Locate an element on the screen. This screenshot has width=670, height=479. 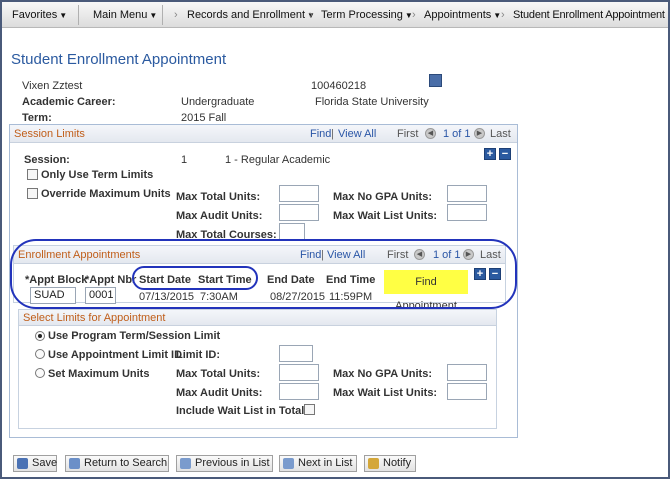
max-total-units-input is located at coordinates (299, 193).